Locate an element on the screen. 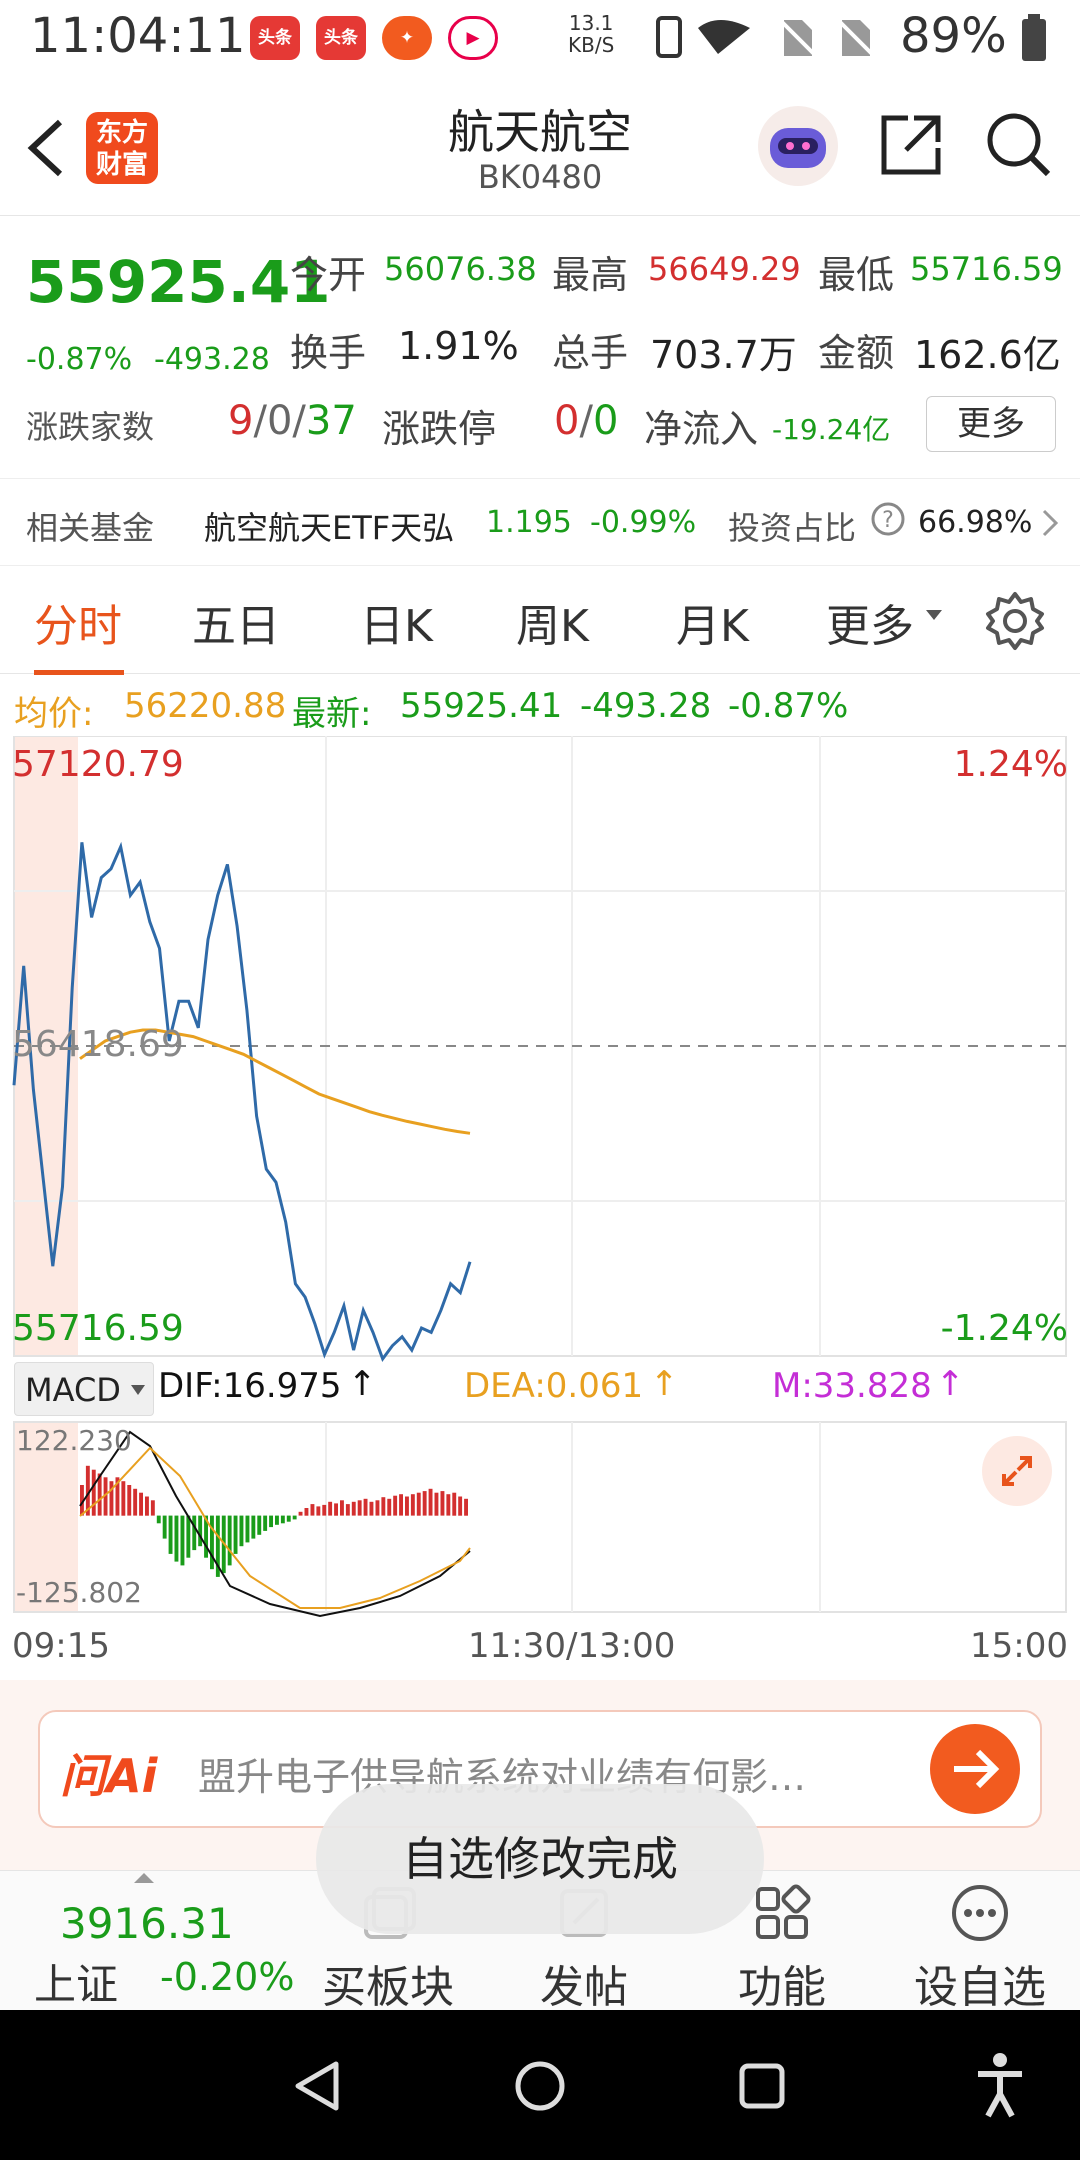 The width and height of the screenshot is (1080, 2160). more-button: 更多 is located at coordinates (991, 424).